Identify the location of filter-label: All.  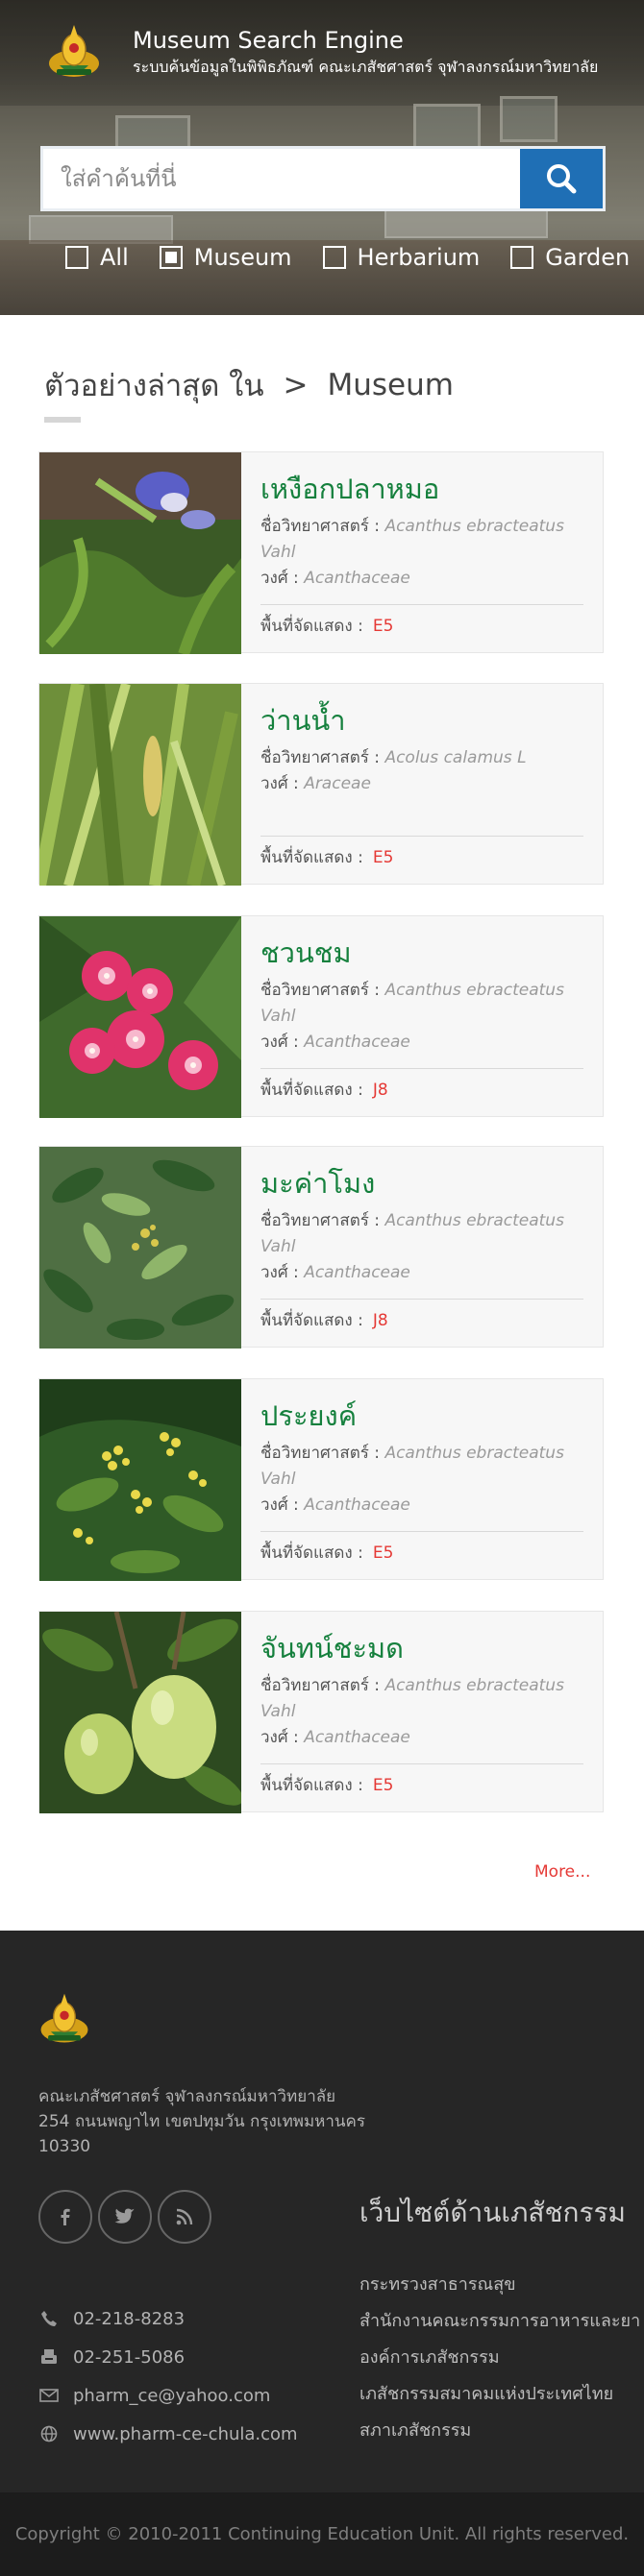
(114, 257).